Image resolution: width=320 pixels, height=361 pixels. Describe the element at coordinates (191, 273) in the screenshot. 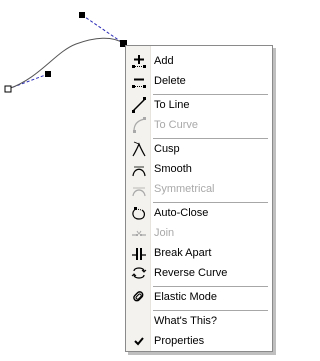

I see `menu-item-label: Reverse Curve` at that location.